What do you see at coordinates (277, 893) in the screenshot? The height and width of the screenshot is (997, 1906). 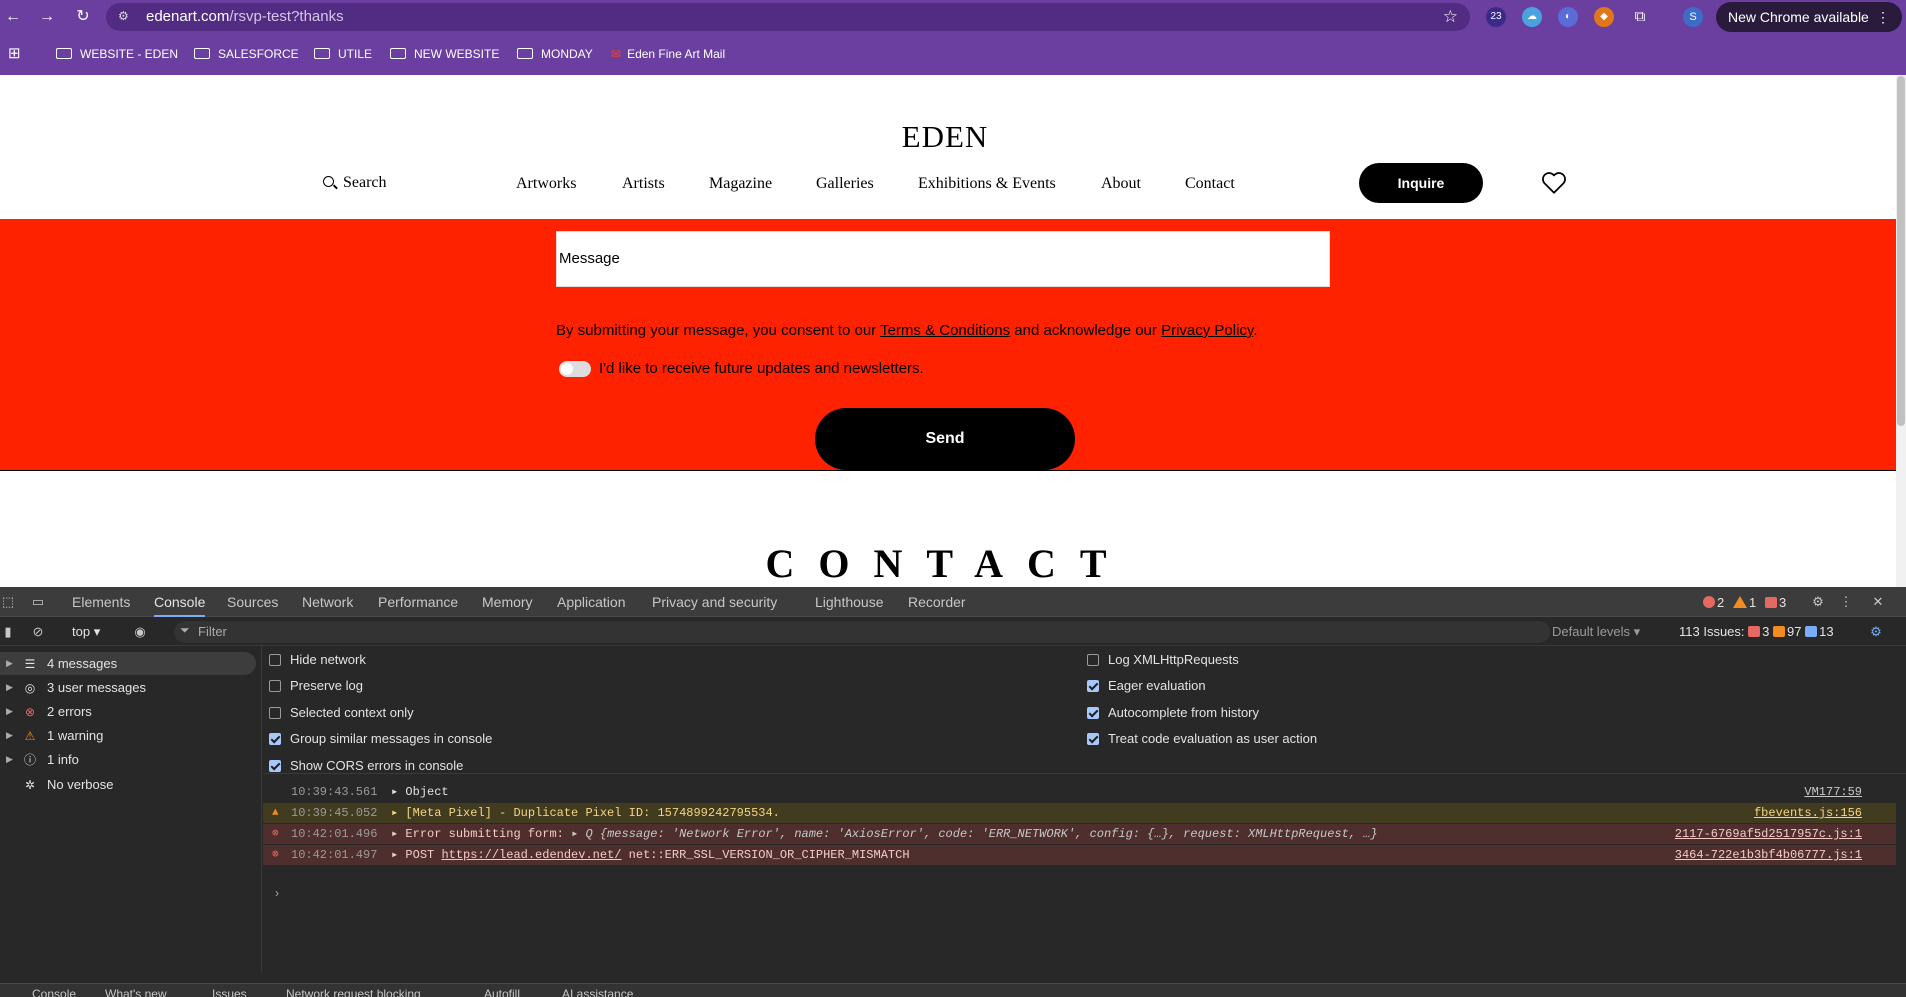 I see `console-prompt: ›` at bounding box center [277, 893].